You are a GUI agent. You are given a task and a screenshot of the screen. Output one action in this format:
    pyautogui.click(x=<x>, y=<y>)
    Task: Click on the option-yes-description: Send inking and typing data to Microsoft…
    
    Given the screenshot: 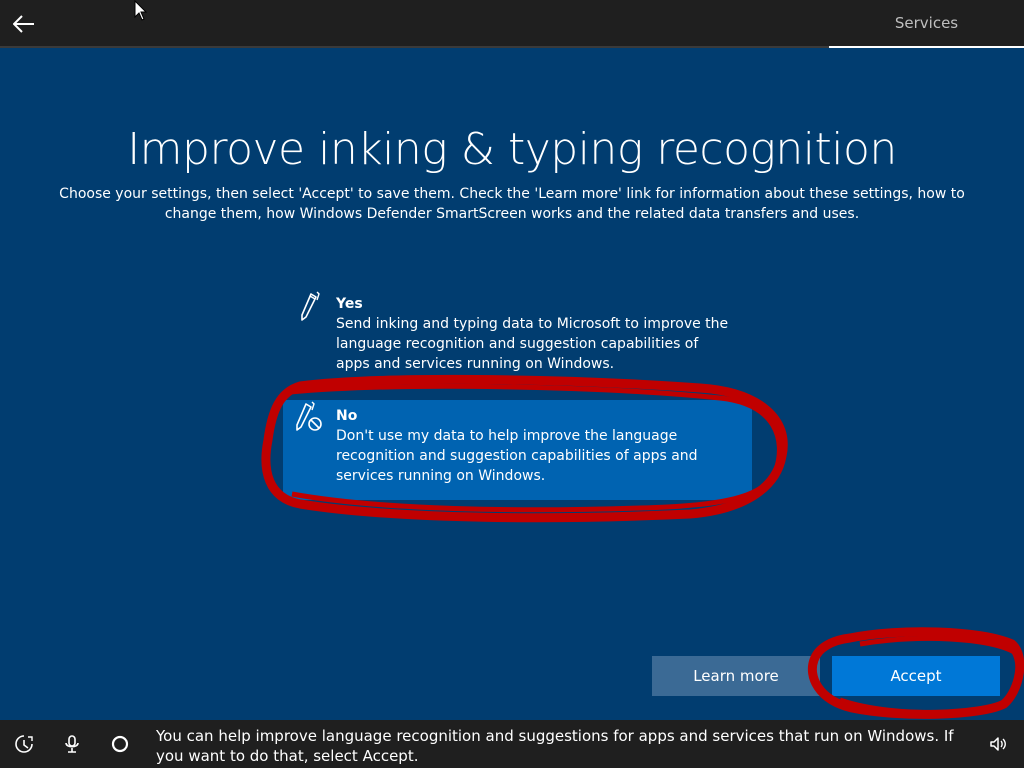 What is the action you would take?
    pyautogui.click(x=532, y=344)
    